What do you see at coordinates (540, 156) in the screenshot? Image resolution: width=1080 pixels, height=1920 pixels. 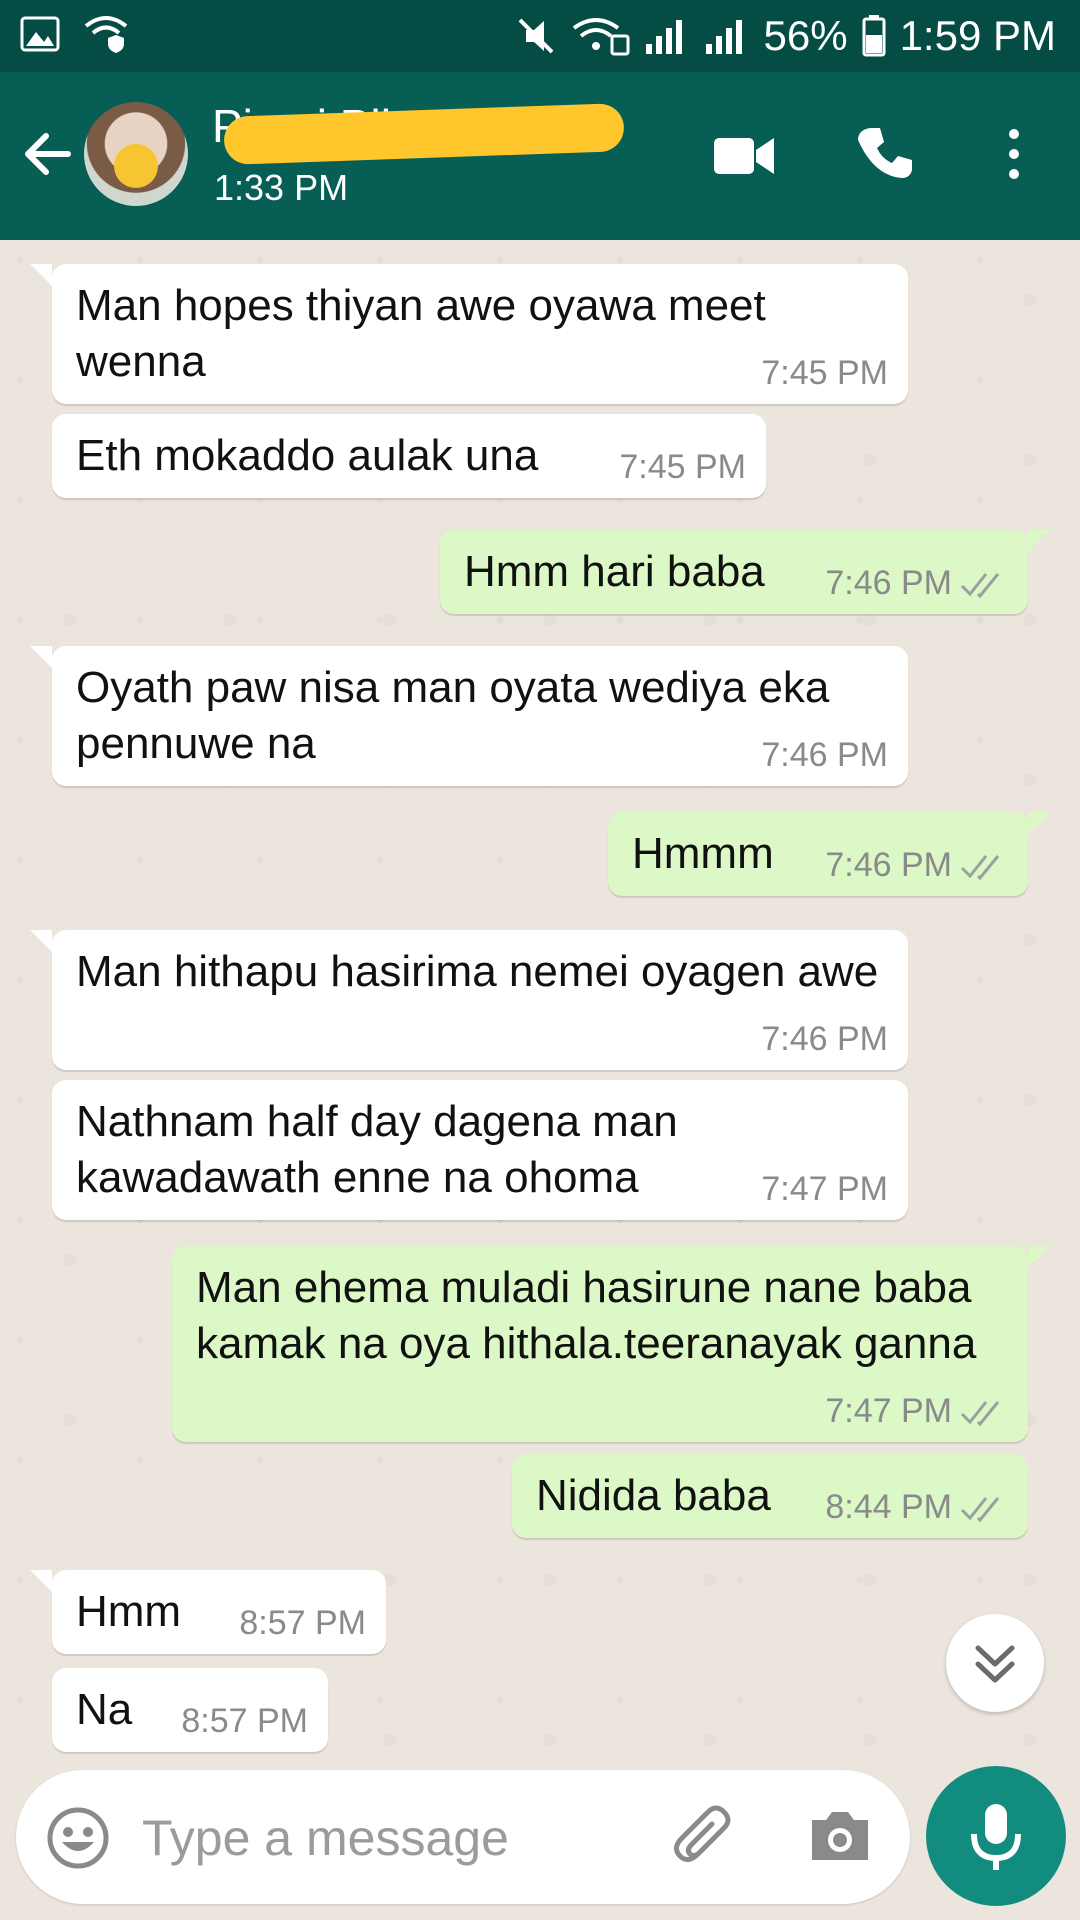 I see `chat-header: Piumi Pil... 1:33 PM` at bounding box center [540, 156].